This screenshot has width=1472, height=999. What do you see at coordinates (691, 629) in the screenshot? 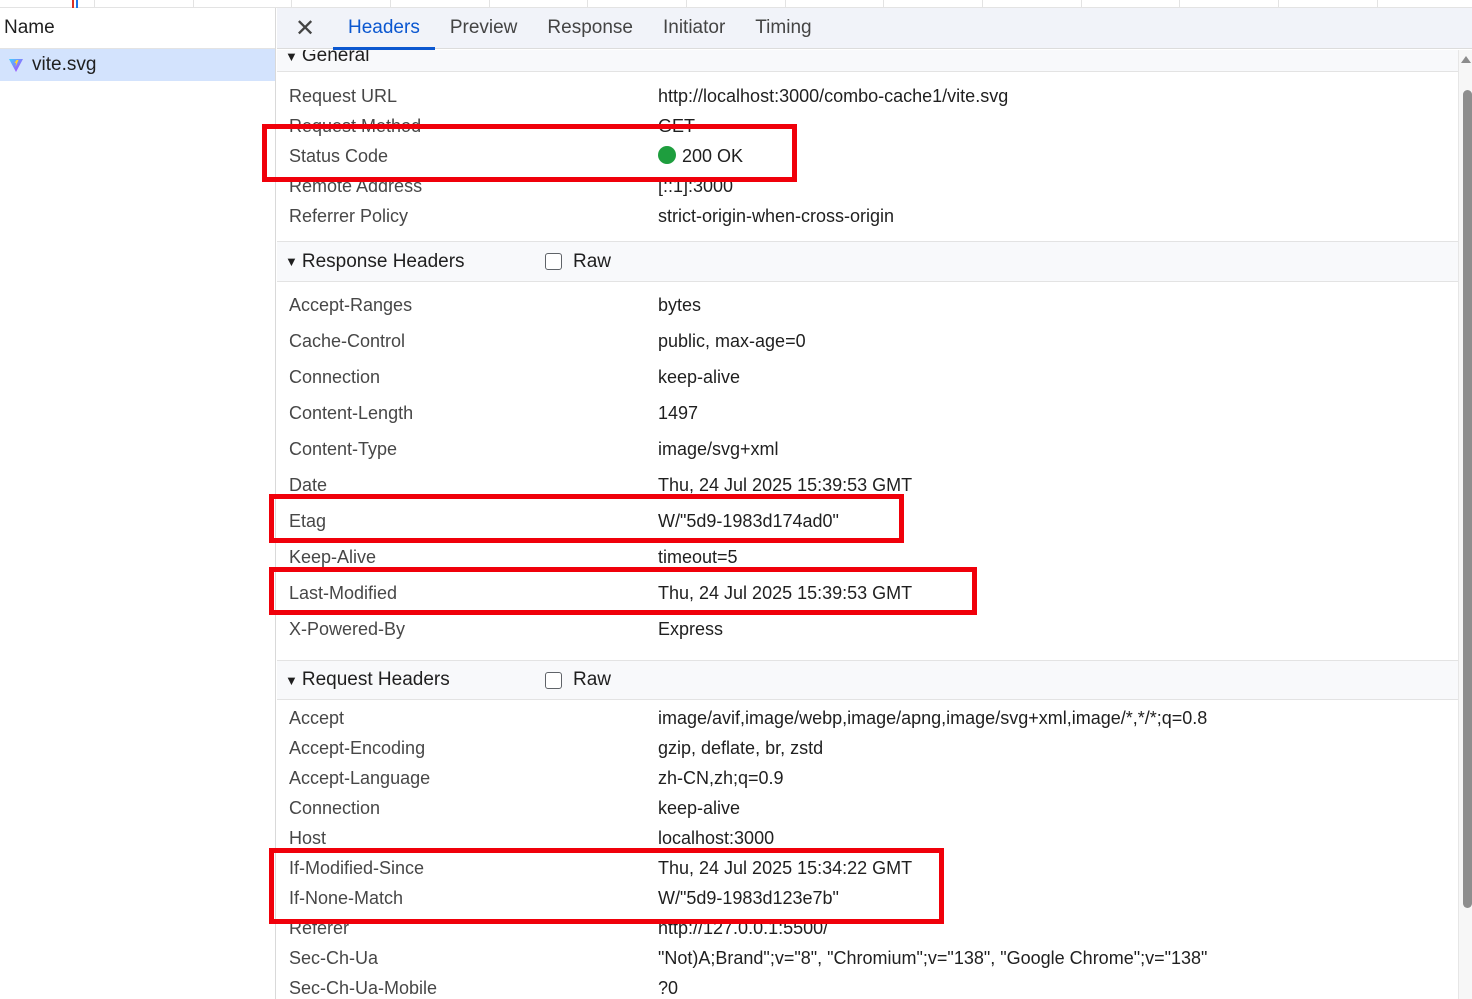
I see `header-value: Express` at bounding box center [691, 629].